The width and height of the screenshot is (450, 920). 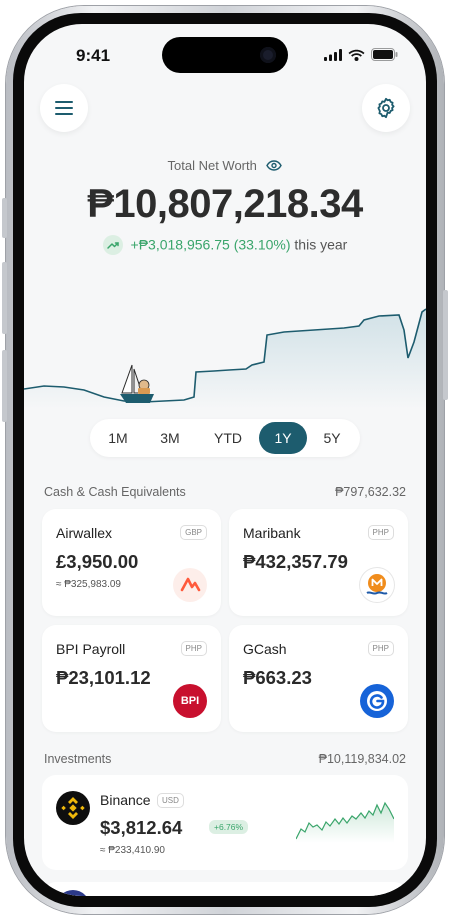 I want to click on settings-button, so click(x=386, y=108).